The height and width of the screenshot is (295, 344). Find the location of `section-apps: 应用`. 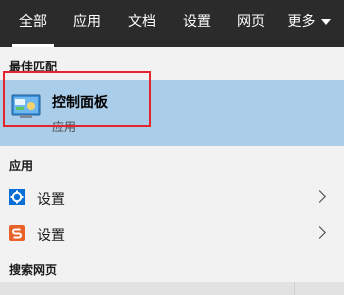

section-apps: 应用 is located at coordinates (21, 166).